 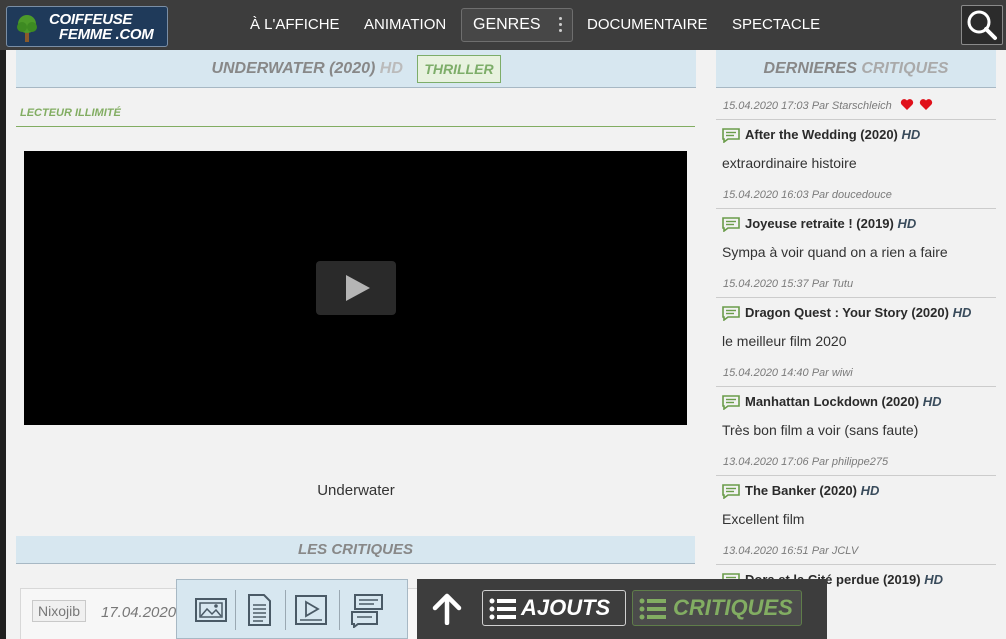 I want to click on search-button, so click(x=982, y=25).